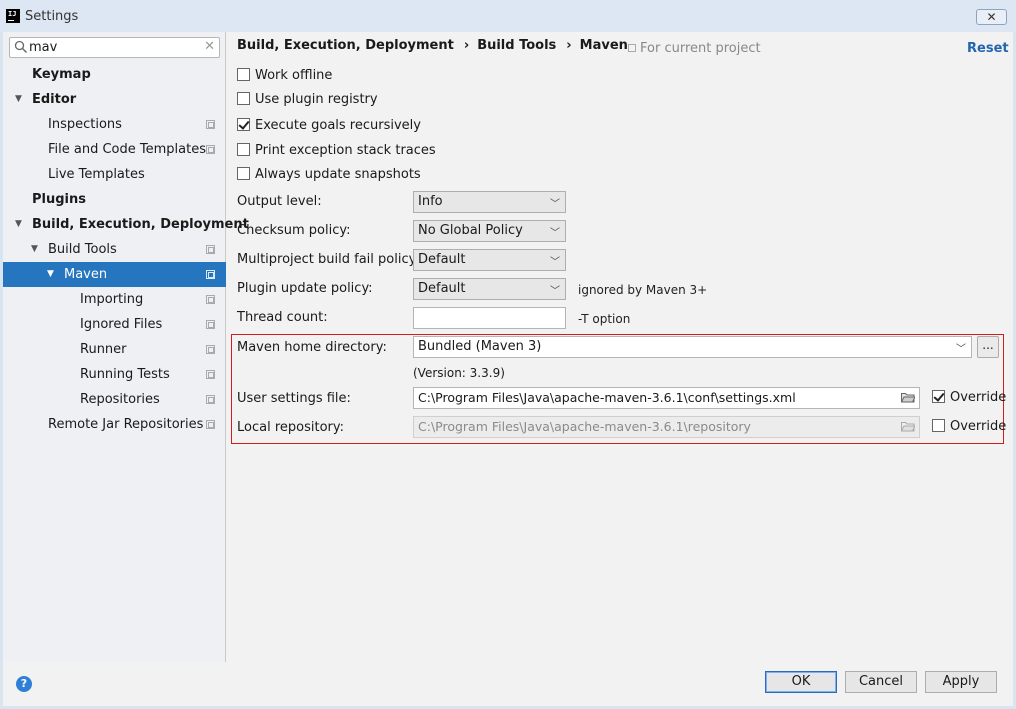 Image resolution: width=1016 pixels, height=709 pixels. I want to click on tree-item-label: Inspections, so click(85, 124).